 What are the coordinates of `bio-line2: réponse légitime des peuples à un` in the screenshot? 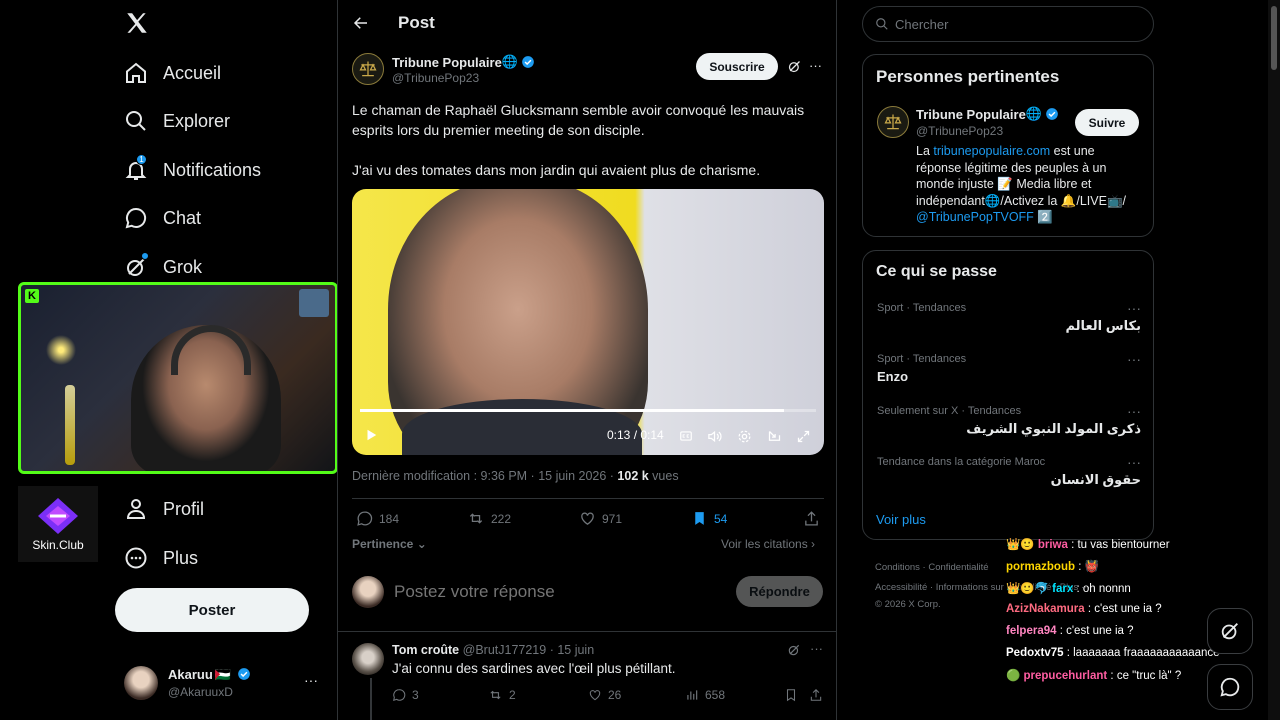 It's located at (1011, 167).